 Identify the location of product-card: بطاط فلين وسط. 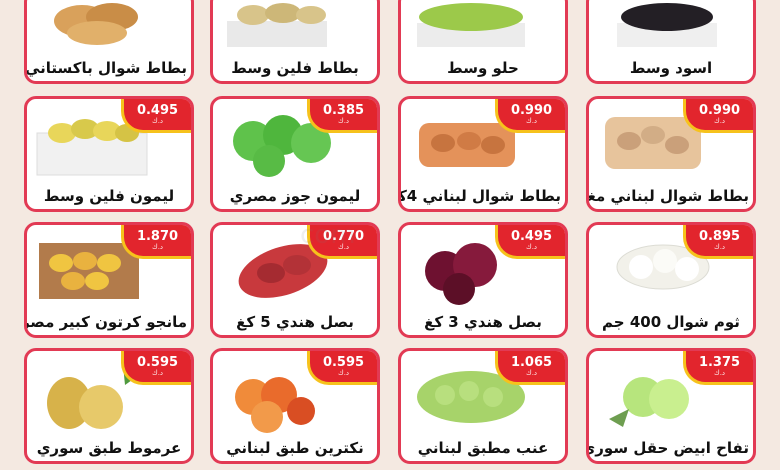
(295, 42).